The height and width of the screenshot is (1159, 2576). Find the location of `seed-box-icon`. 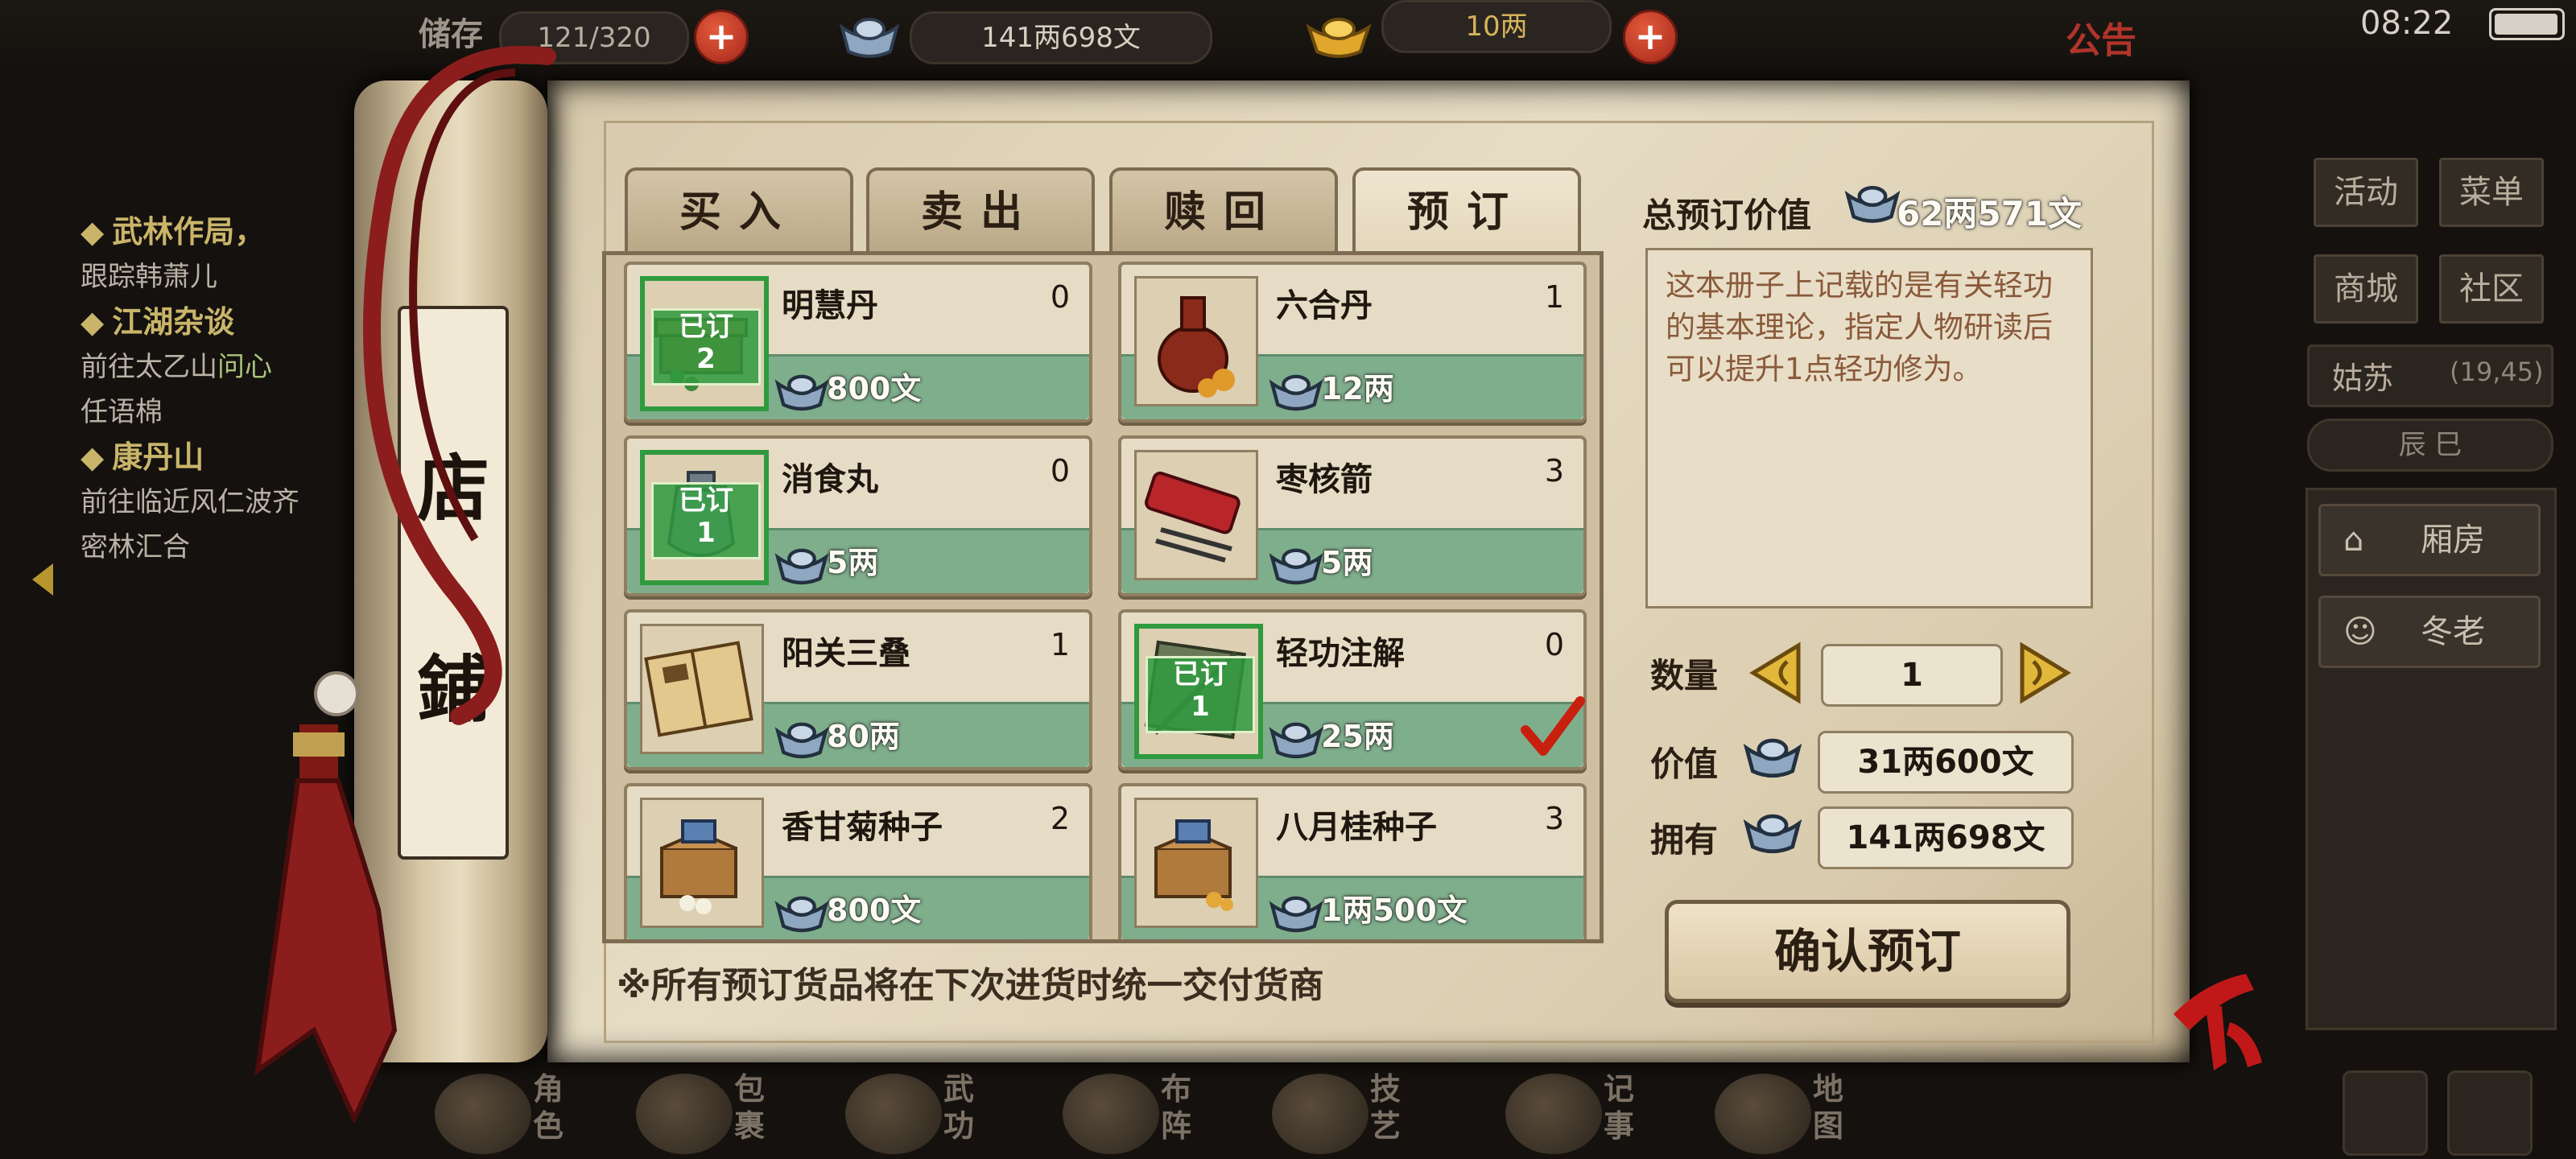

seed-box-icon is located at coordinates (702, 863).